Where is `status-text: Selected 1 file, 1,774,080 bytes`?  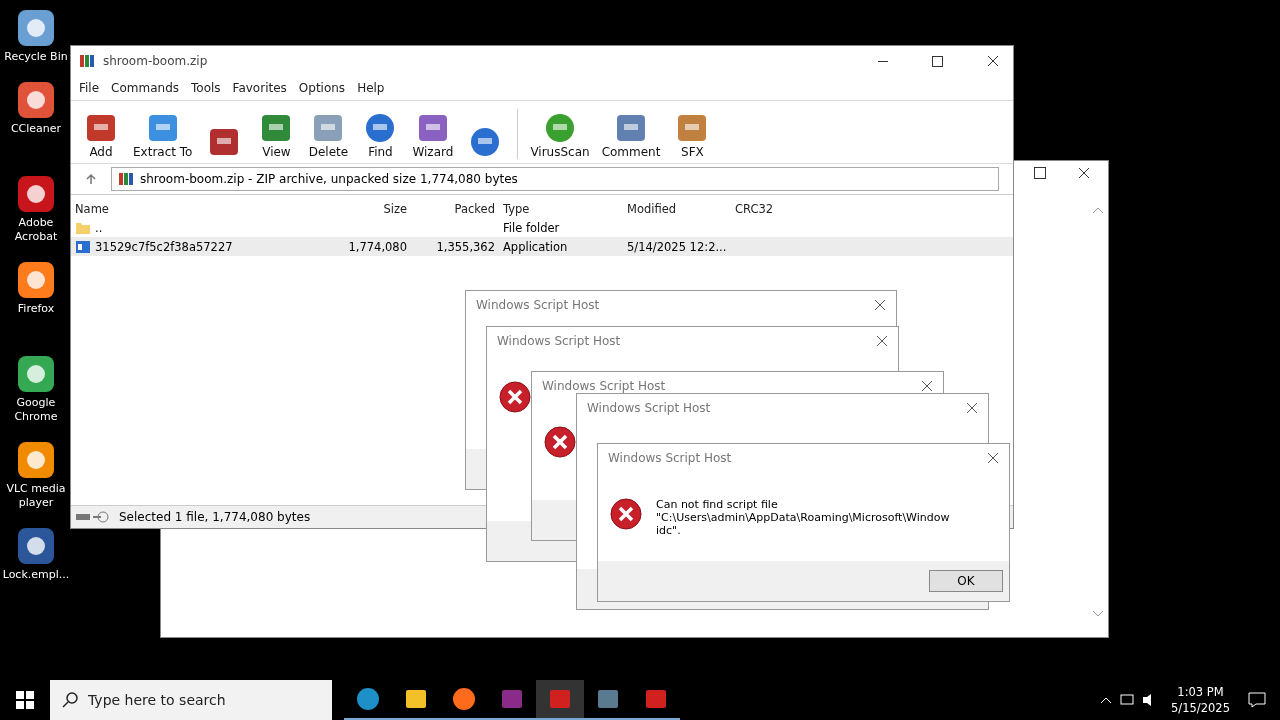 status-text: Selected 1 file, 1,774,080 bytes is located at coordinates (215, 517).